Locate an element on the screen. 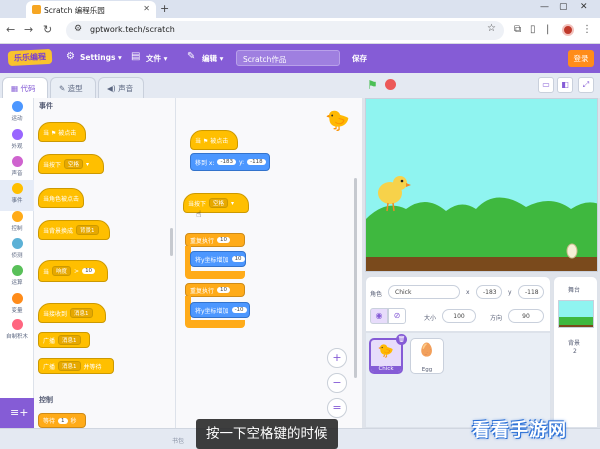 Image resolution: width=600 pixels, height=449 pixels. new-tab-button: + is located at coordinates (164, 8).